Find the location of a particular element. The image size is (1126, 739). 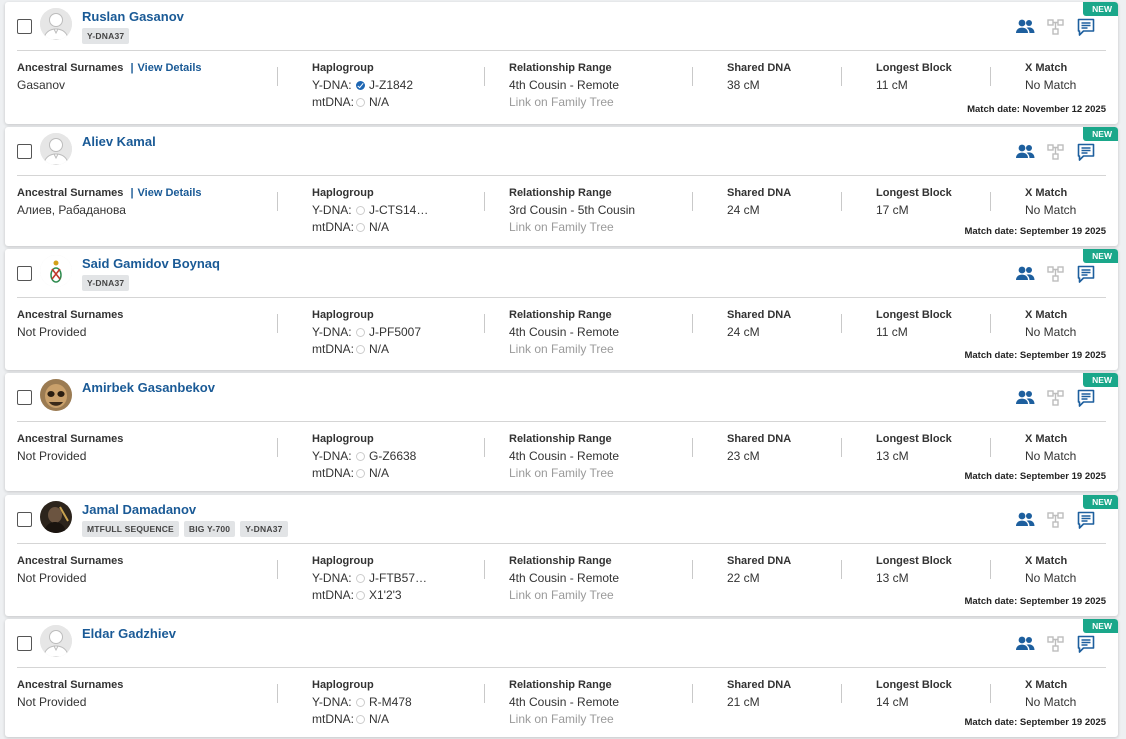

longest-block-value: 14 cM is located at coordinates (892, 702).